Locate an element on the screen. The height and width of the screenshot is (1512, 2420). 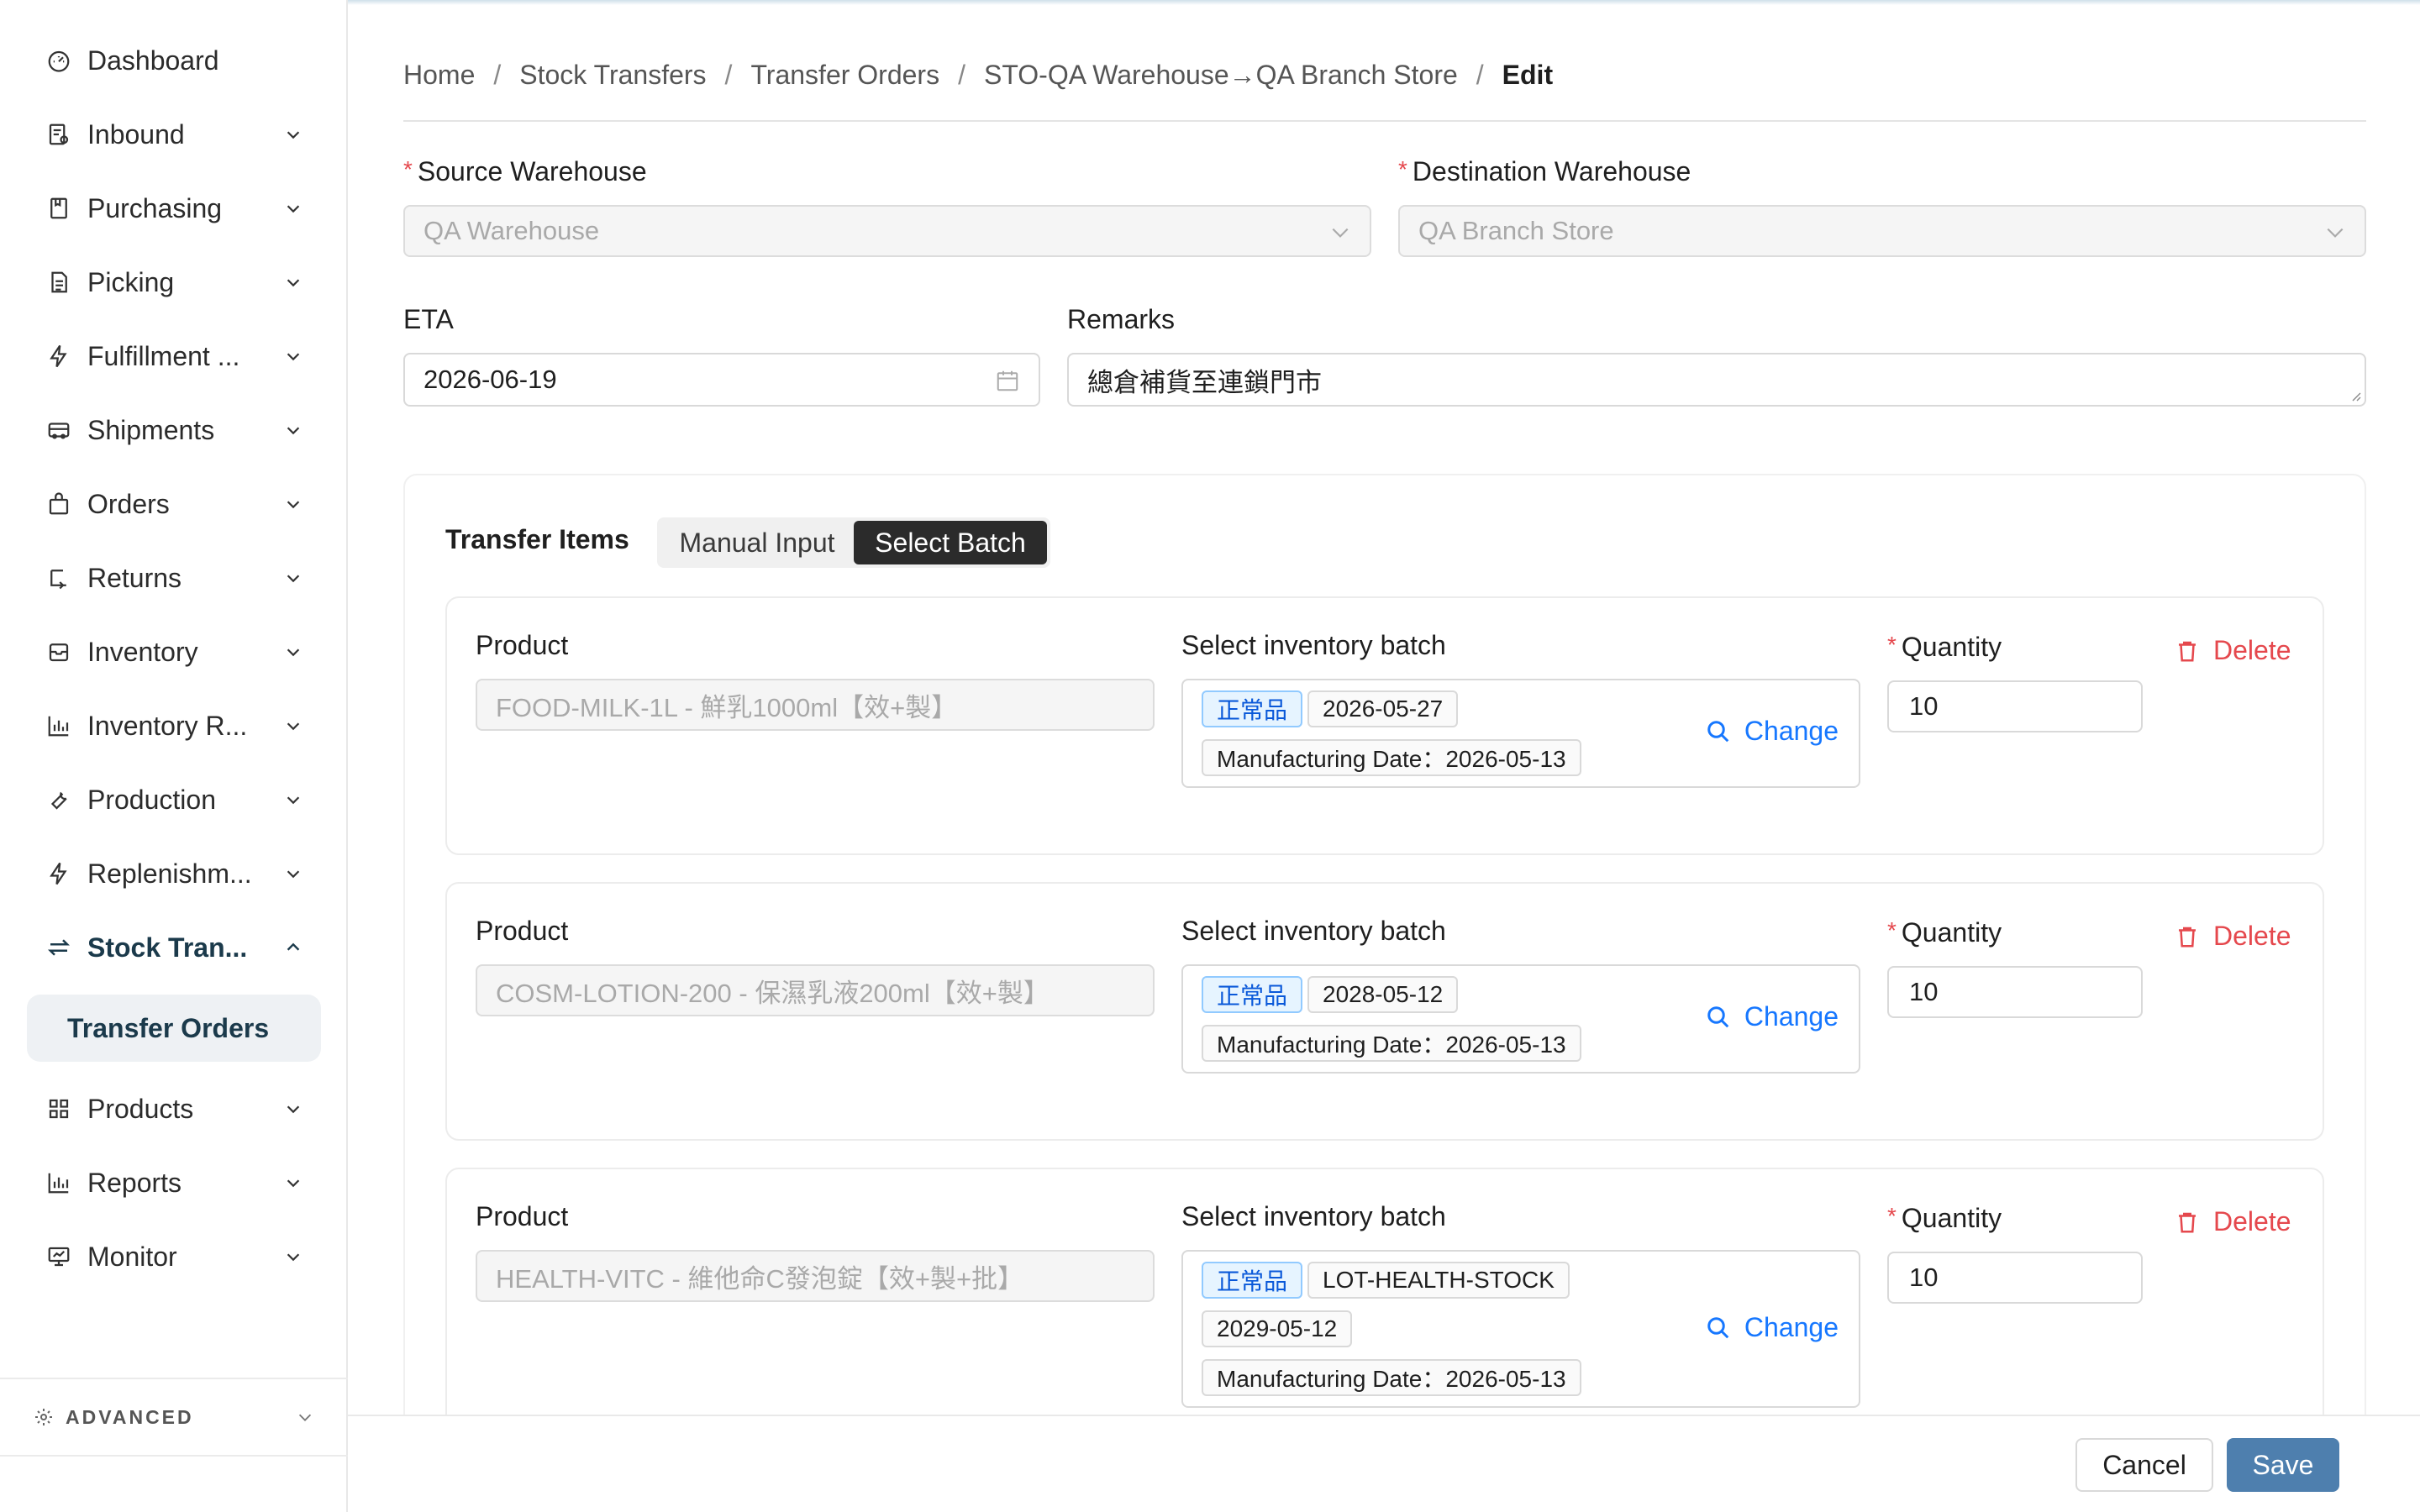
nav-reports: Reports is located at coordinates (174, 1183).